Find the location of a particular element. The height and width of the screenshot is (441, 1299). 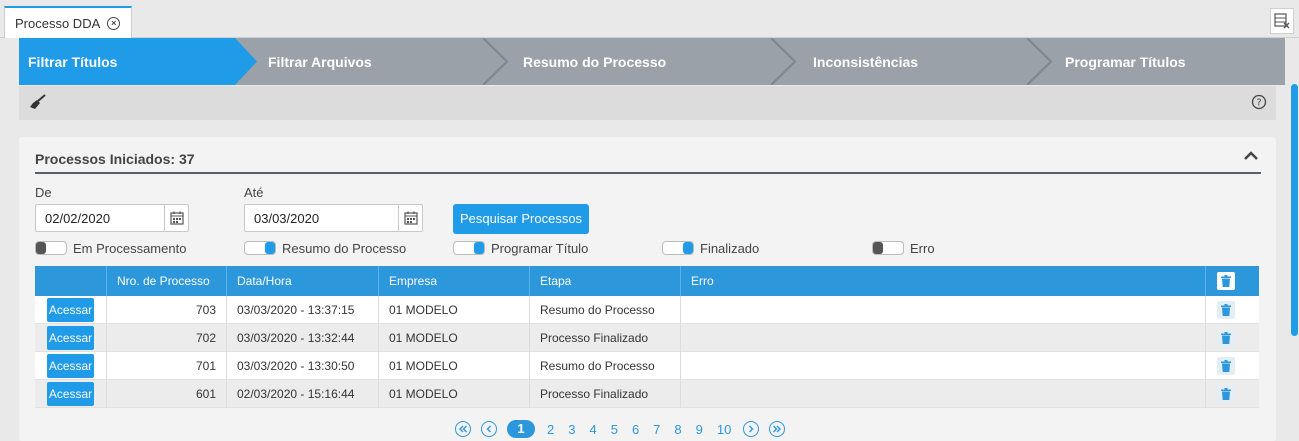

page-8: 8 is located at coordinates (677, 429).